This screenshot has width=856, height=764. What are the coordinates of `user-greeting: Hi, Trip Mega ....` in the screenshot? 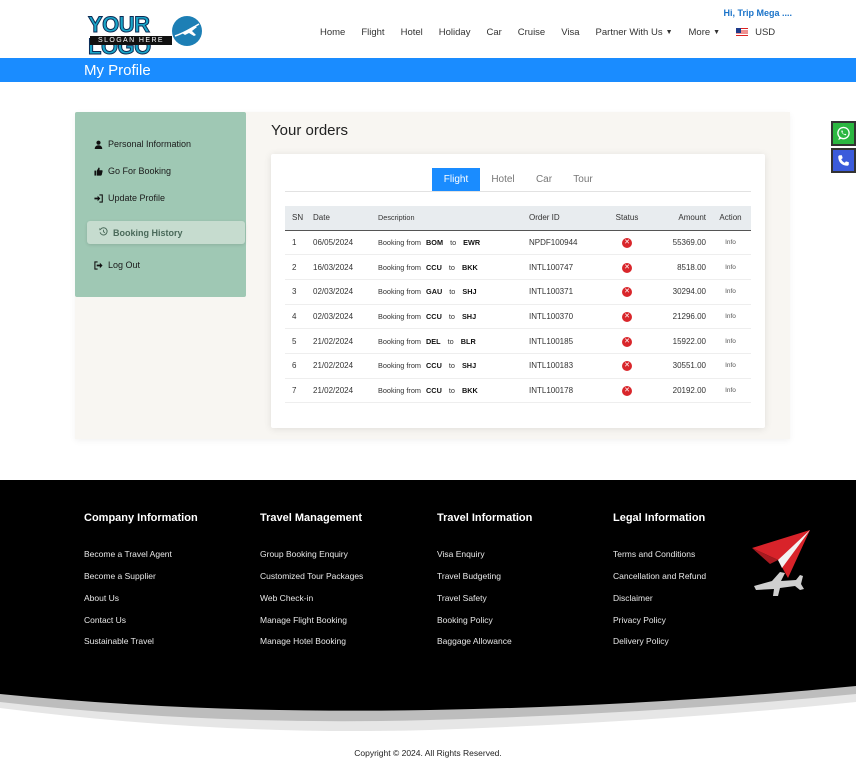 It's located at (757, 13).